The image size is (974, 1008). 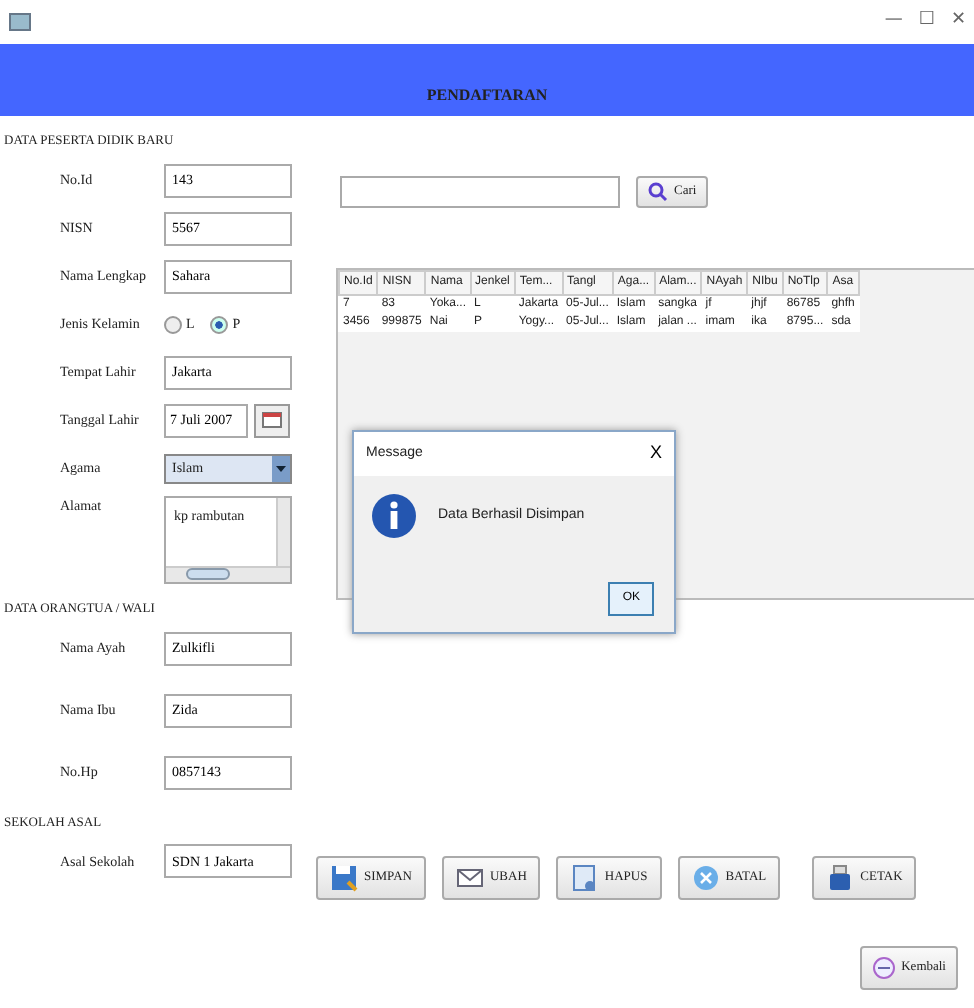 What do you see at coordinates (283, 531) in the screenshot?
I see `vertical-scrollbar` at bounding box center [283, 531].